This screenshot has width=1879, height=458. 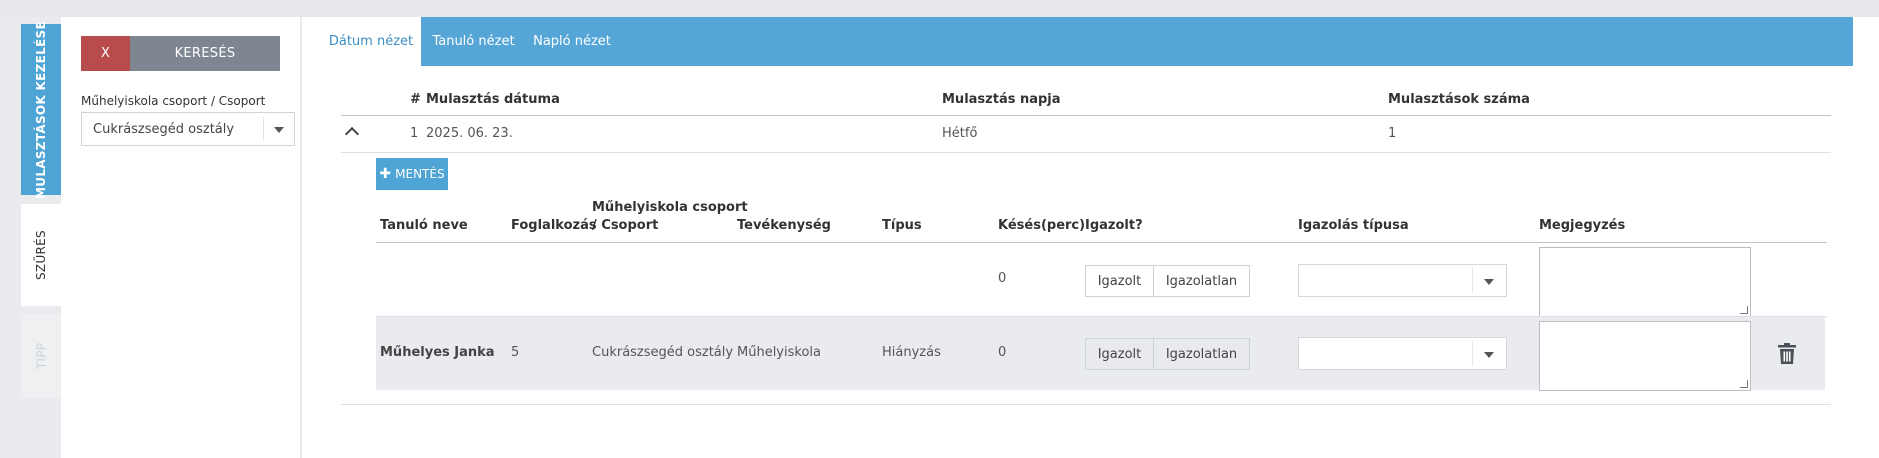 I want to click on col-header-count: Mulasztások száma, so click(x=1459, y=99).